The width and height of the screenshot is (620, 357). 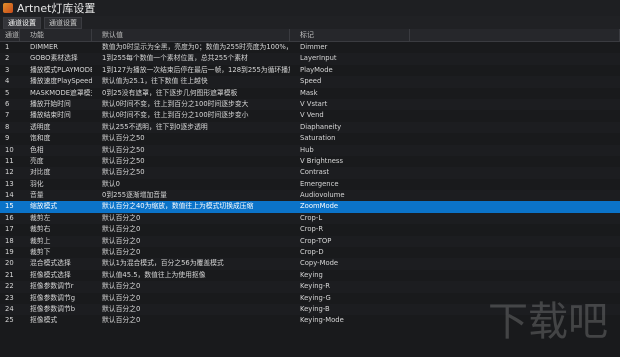 I want to click on cell-default: 0到255逐渐增加音量, so click(x=134, y=195).